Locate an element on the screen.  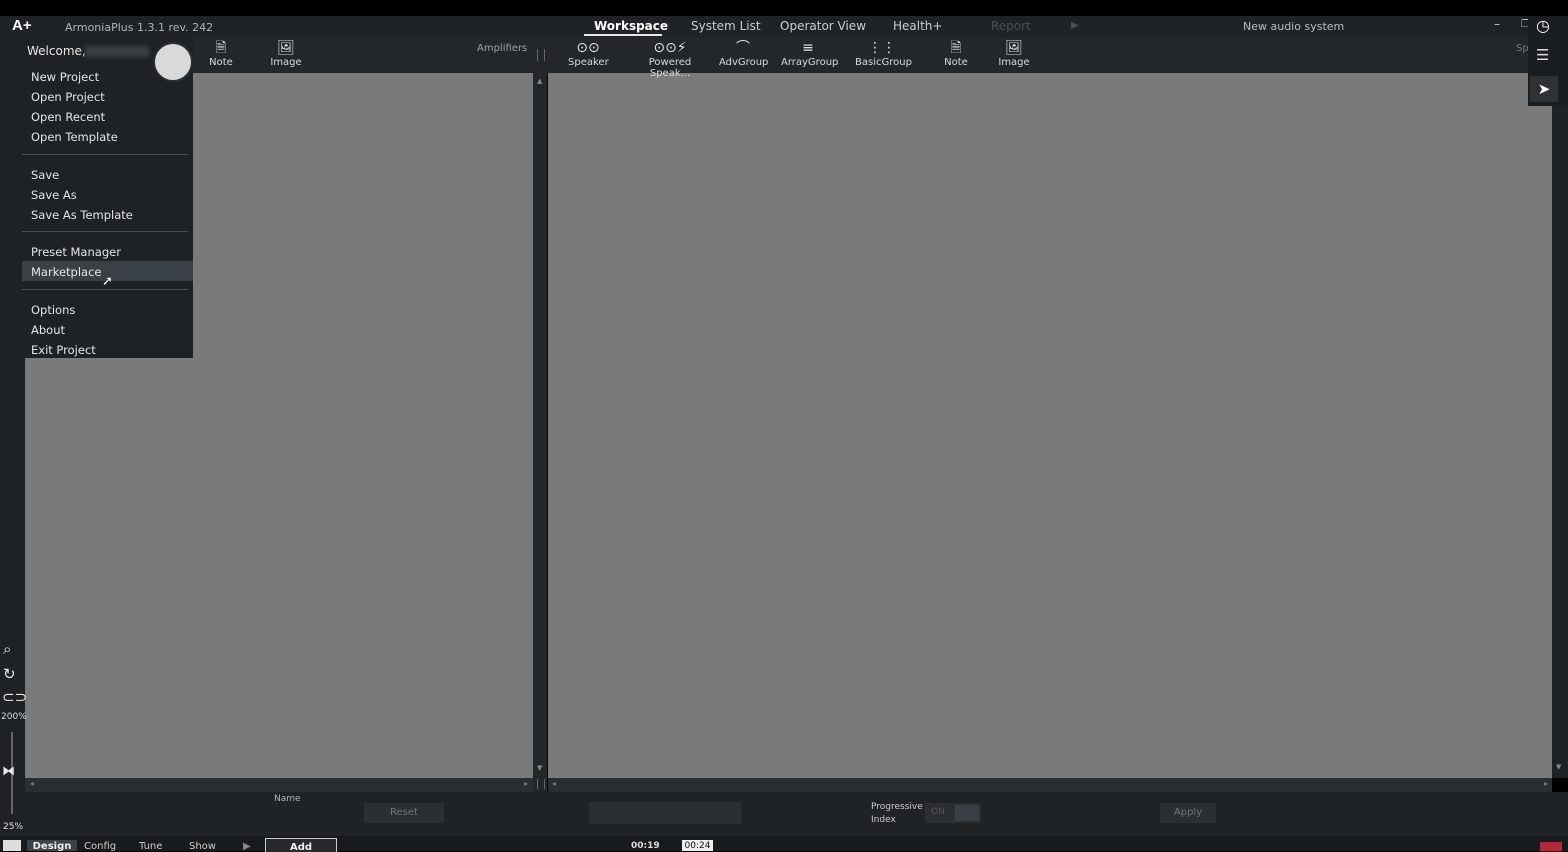
speaker-icon: ⊙⊙ is located at coordinates (588, 48).